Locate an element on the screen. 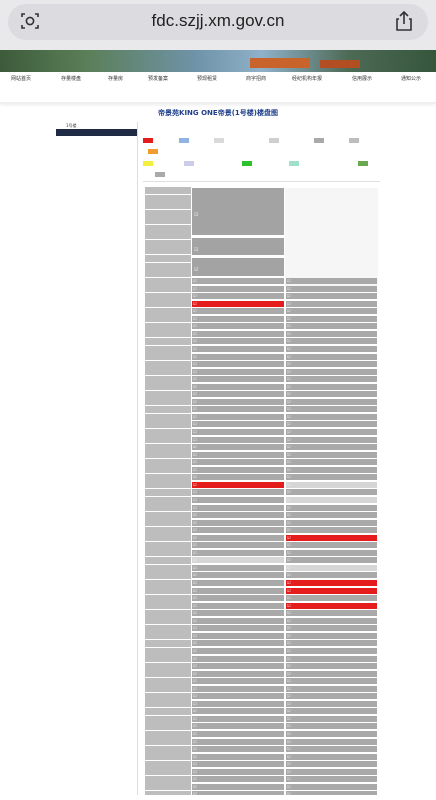  url-text: fdc.szjj.xm.gov.cn is located at coordinates (218, 21).